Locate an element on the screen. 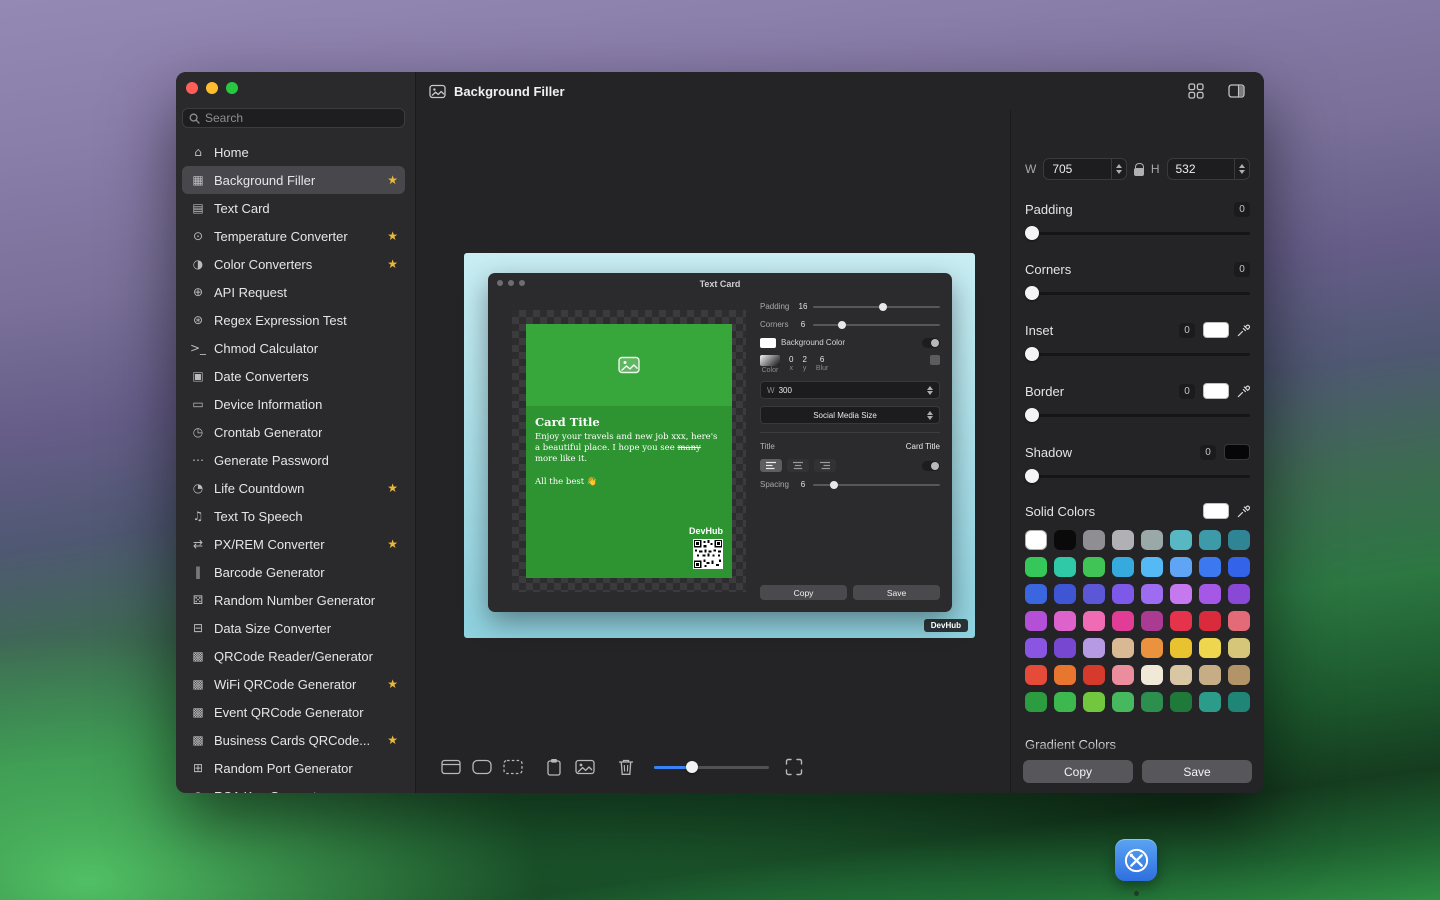  sidebar-item-business-cards-qrcode: ▩ Business Cards QRCode... ★ is located at coordinates (293, 740).